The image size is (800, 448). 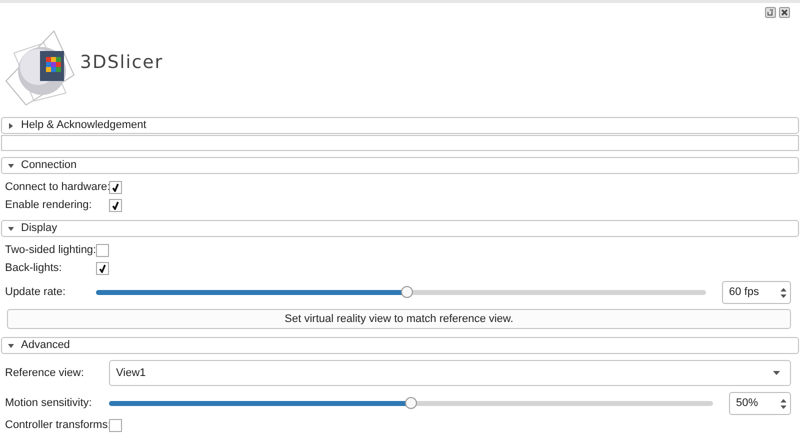 I want to click on spin-box: 60 fps, so click(x=756, y=292).